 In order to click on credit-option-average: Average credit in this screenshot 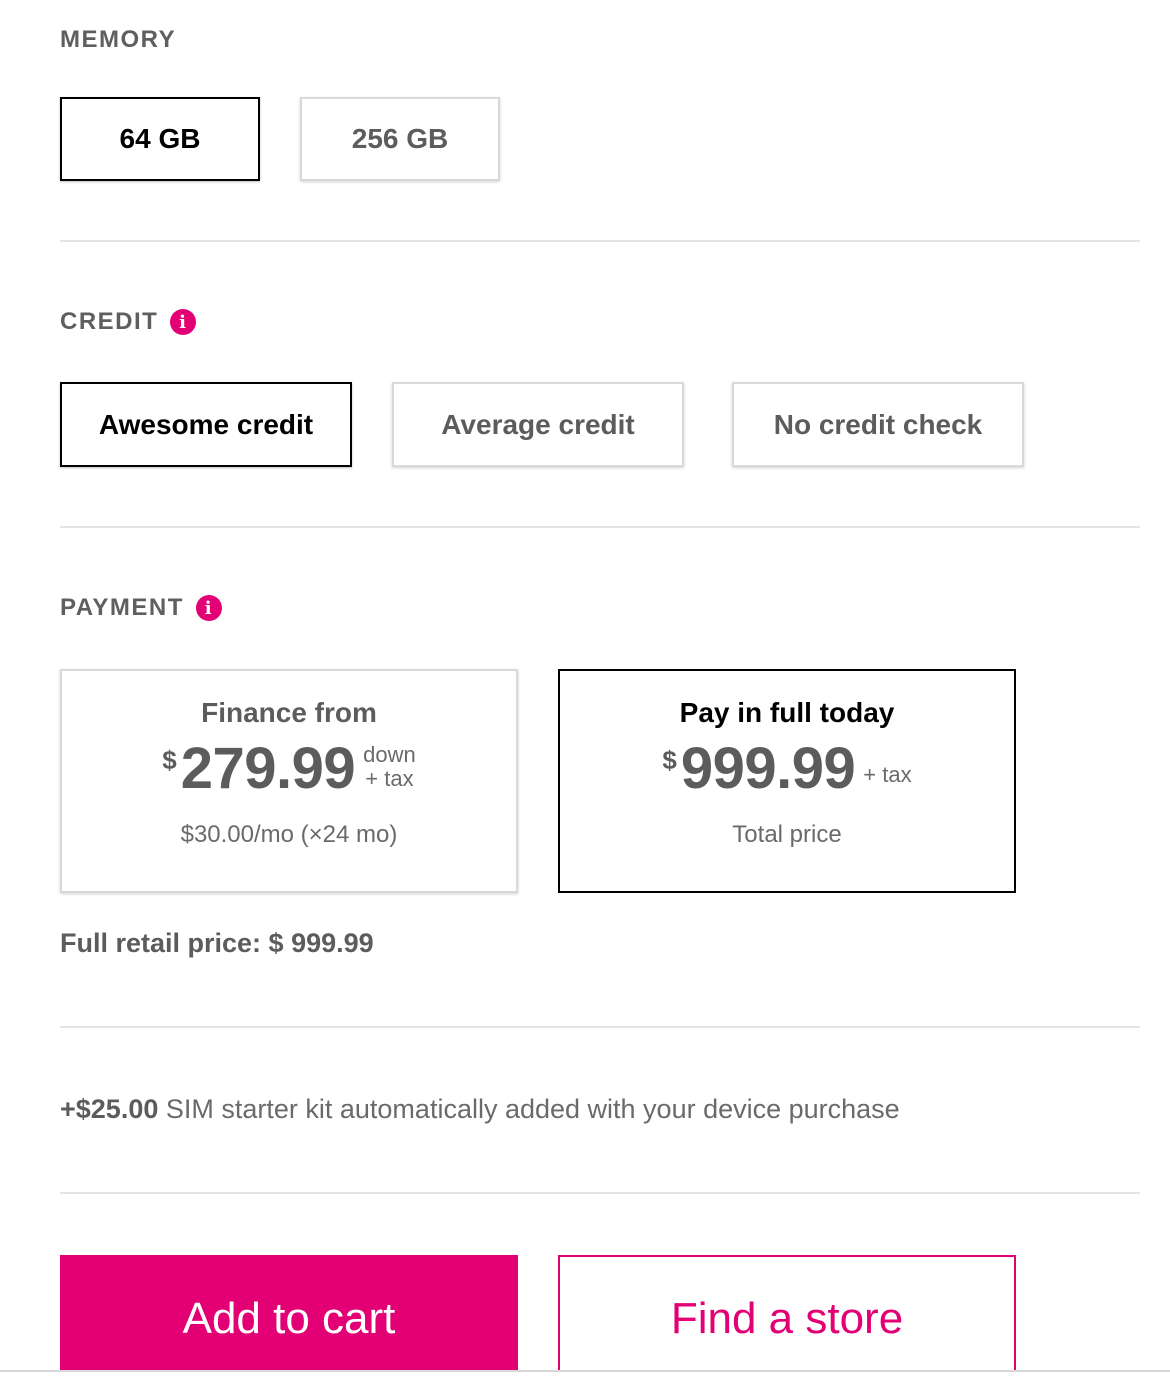, I will do `click(538, 424)`.